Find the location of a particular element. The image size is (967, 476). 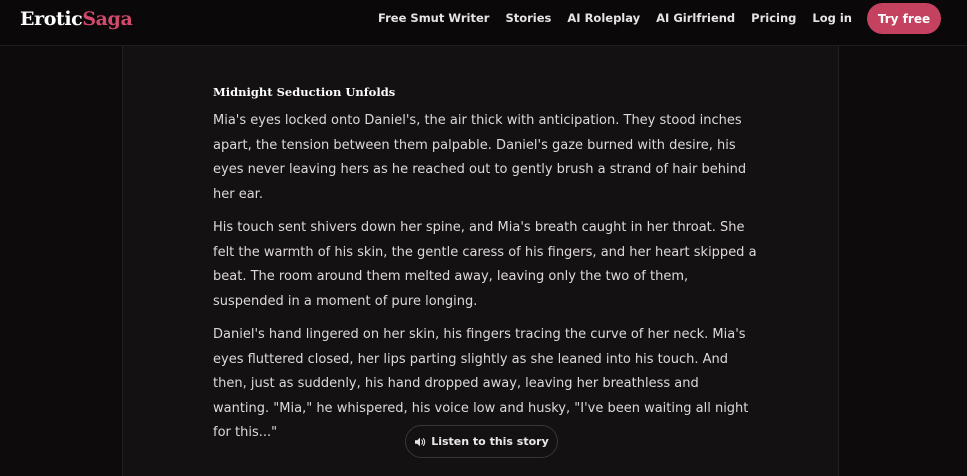

nav-pricing: Pricing is located at coordinates (773, 18).